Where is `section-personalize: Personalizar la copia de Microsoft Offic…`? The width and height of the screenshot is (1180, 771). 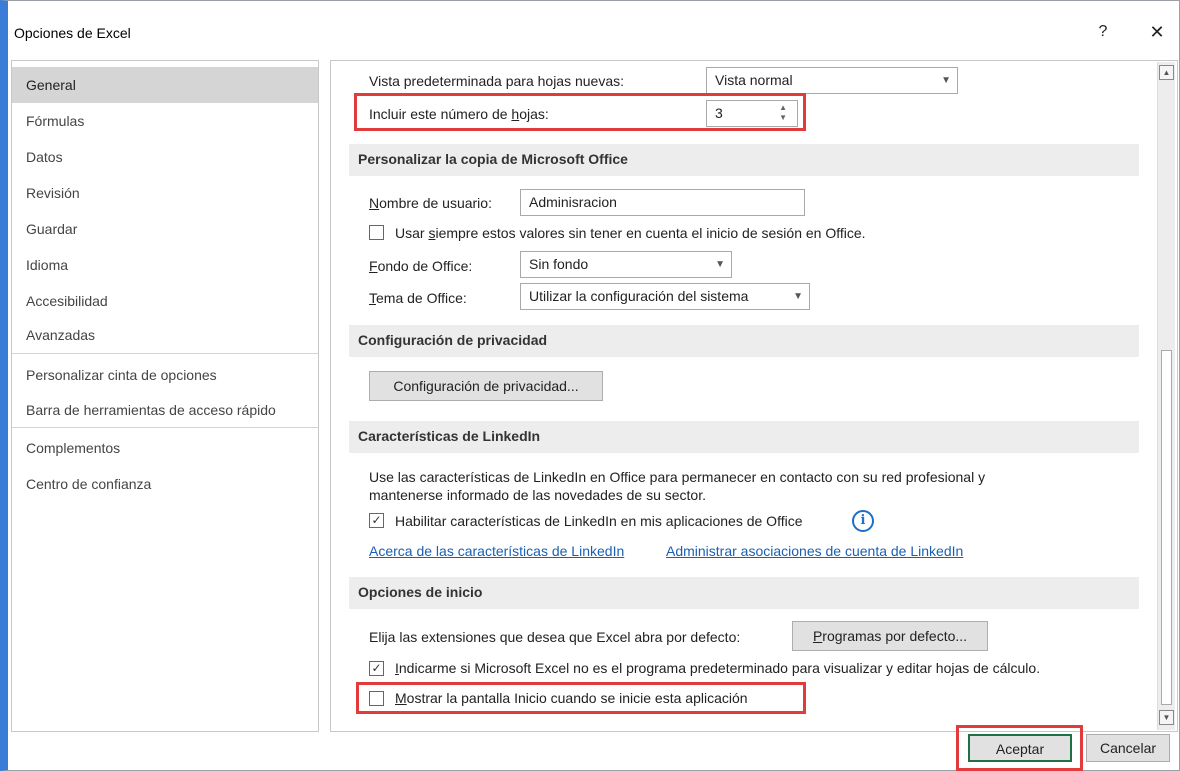
section-personalize: Personalizar la copia de Microsoft Offic… is located at coordinates (744, 160).